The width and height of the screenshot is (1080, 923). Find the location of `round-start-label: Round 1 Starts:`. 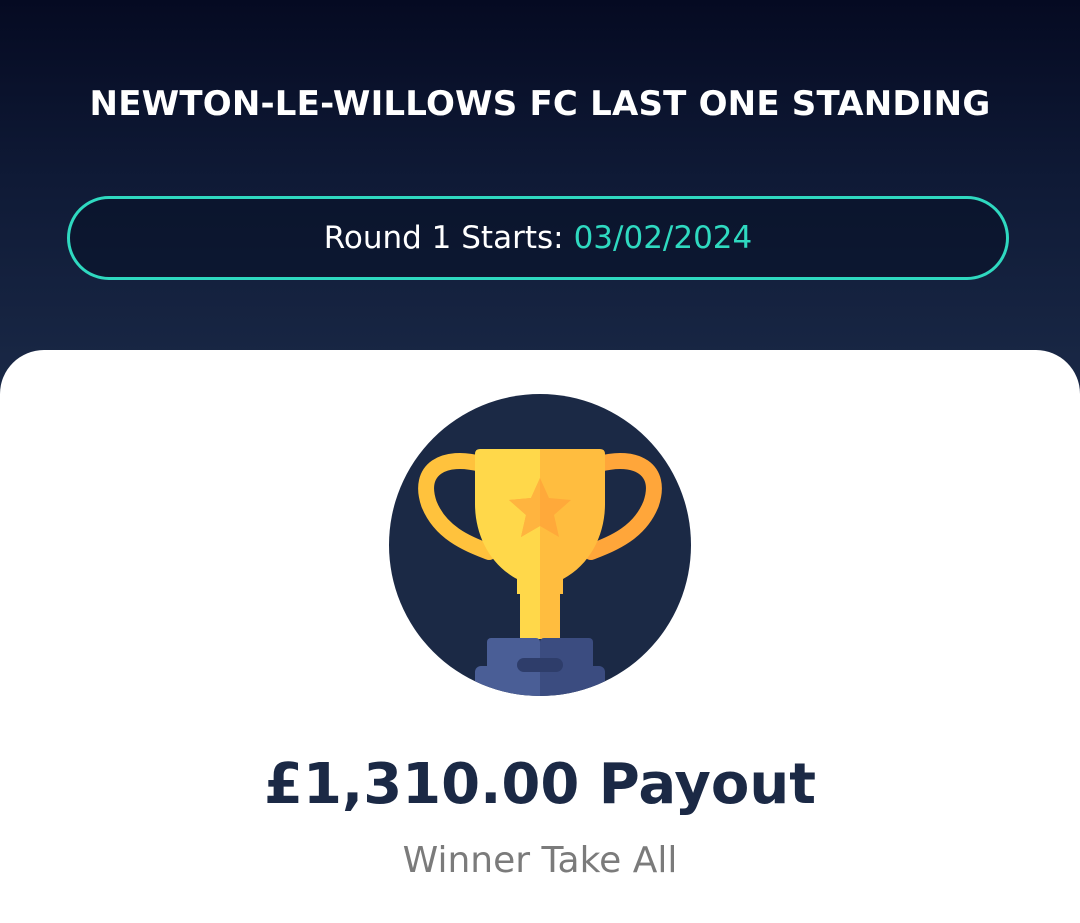

round-start-label: Round 1 Starts: is located at coordinates (443, 238).